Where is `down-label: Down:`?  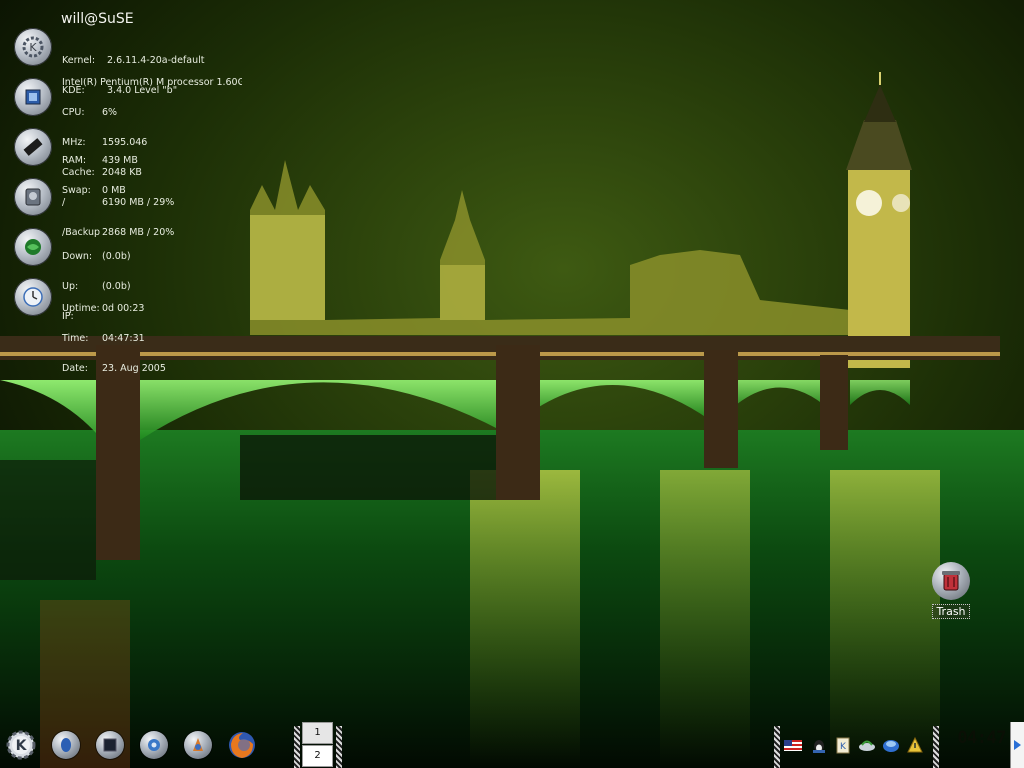 down-label: Down: is located at coordinates (77, 256).